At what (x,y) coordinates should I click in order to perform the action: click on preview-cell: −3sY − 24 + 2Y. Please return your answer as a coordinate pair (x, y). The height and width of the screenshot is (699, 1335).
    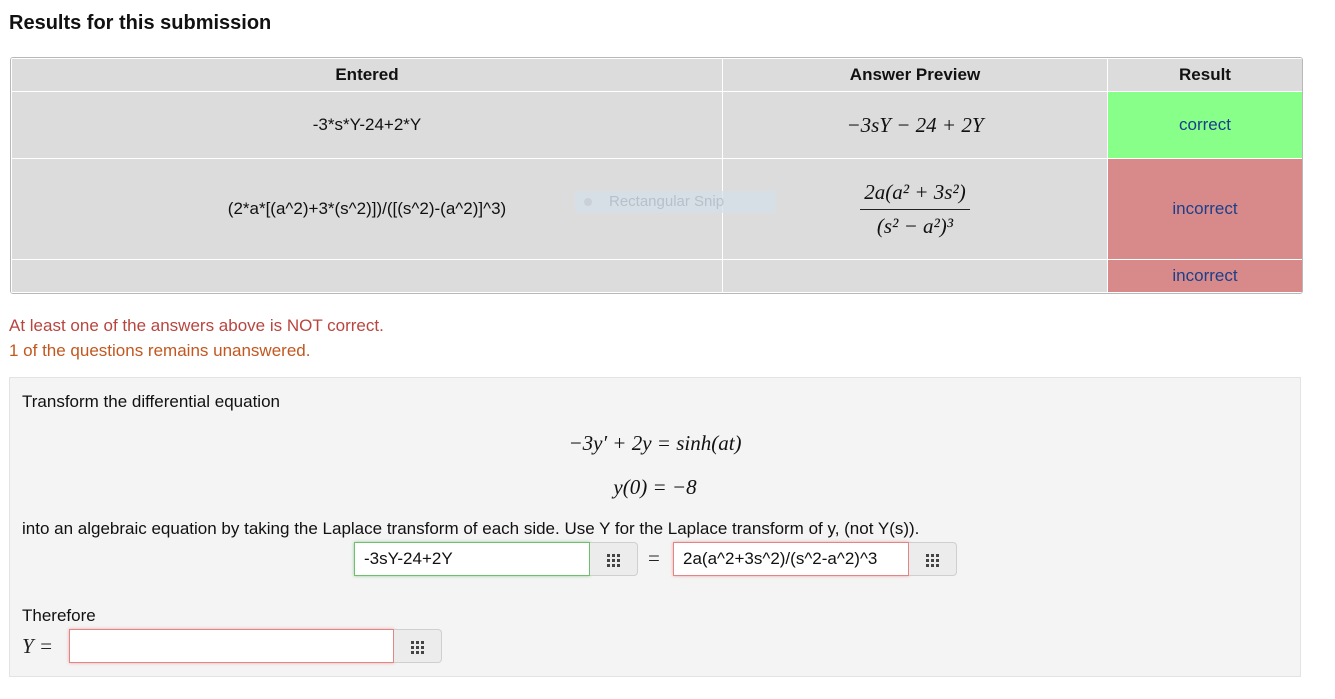
    Looking at the image, I should click on (915, 125).